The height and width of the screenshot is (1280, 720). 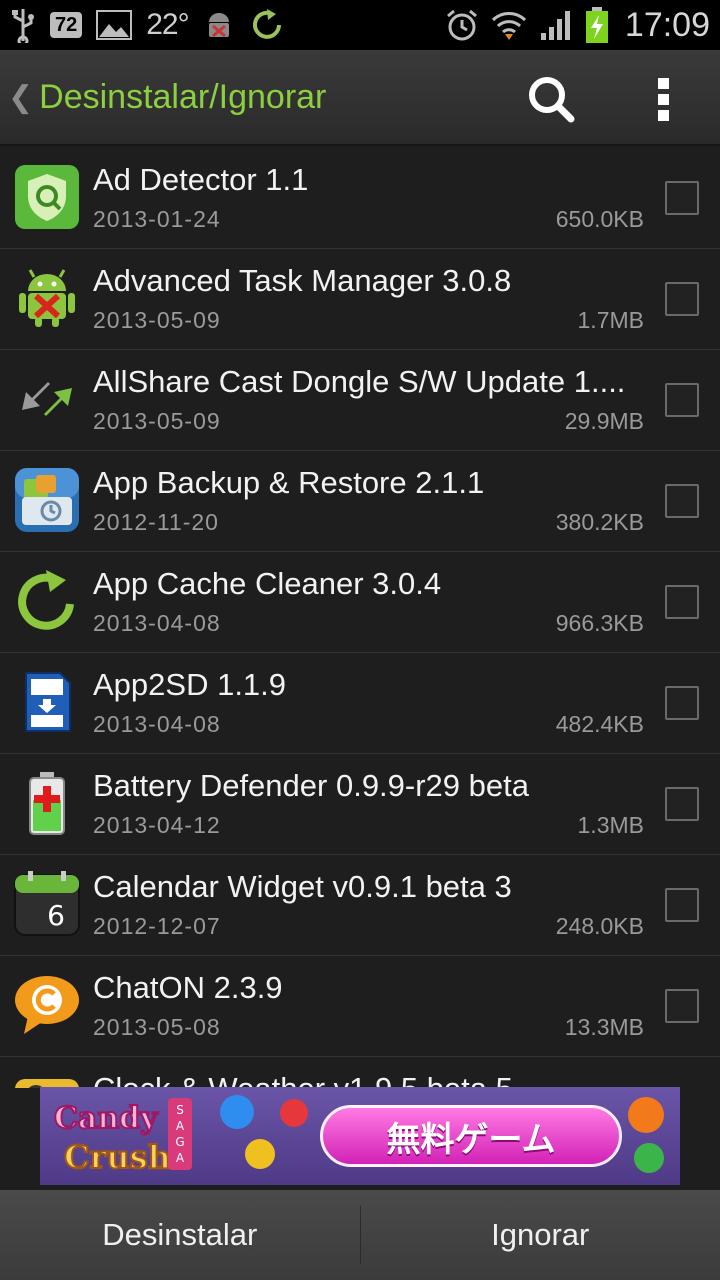 I want to click on candy-crush-logo: Candy Crush S A G A, so click(x=125, y=1136).